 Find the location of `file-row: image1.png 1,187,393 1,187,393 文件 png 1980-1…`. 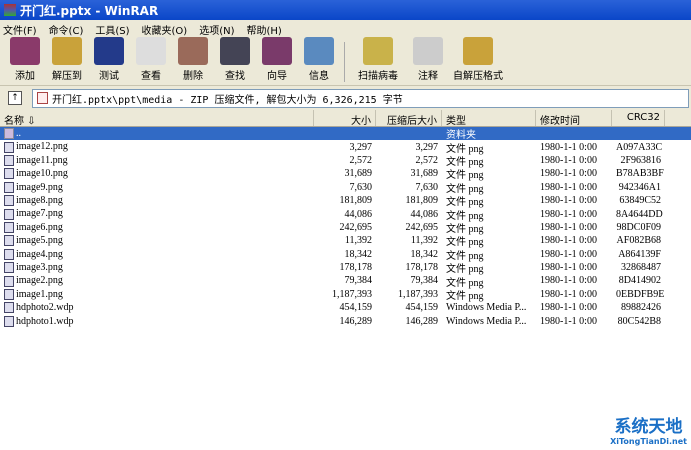

file-row: image1.png 1,187,393 1,187,393 文件 png 1980-1… is located at coordinates (345, 295).